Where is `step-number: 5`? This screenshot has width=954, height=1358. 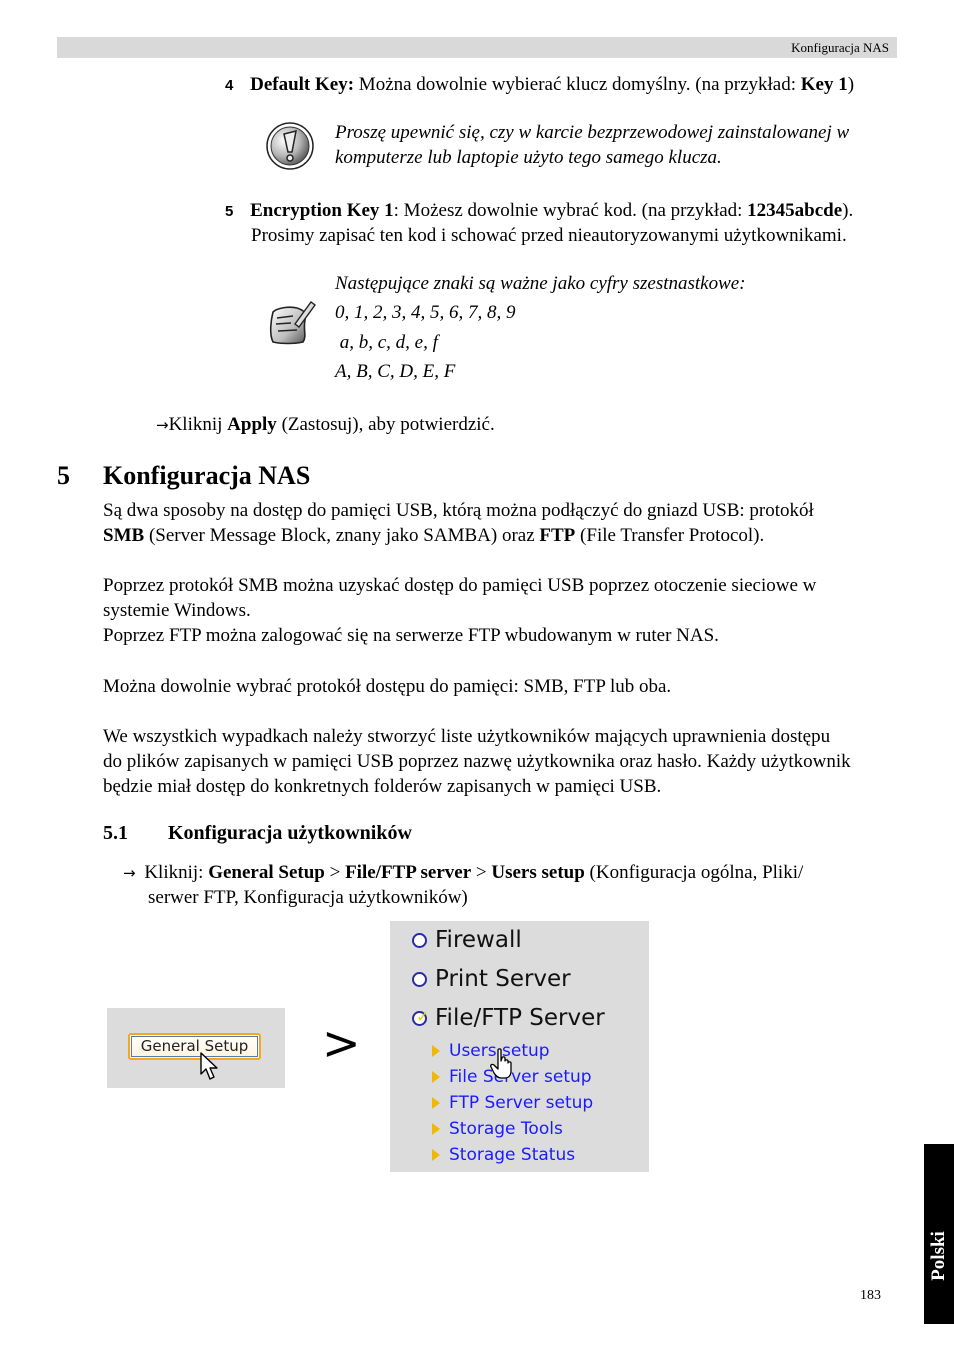 step-number: 5 is located at coordinates (229, 211).